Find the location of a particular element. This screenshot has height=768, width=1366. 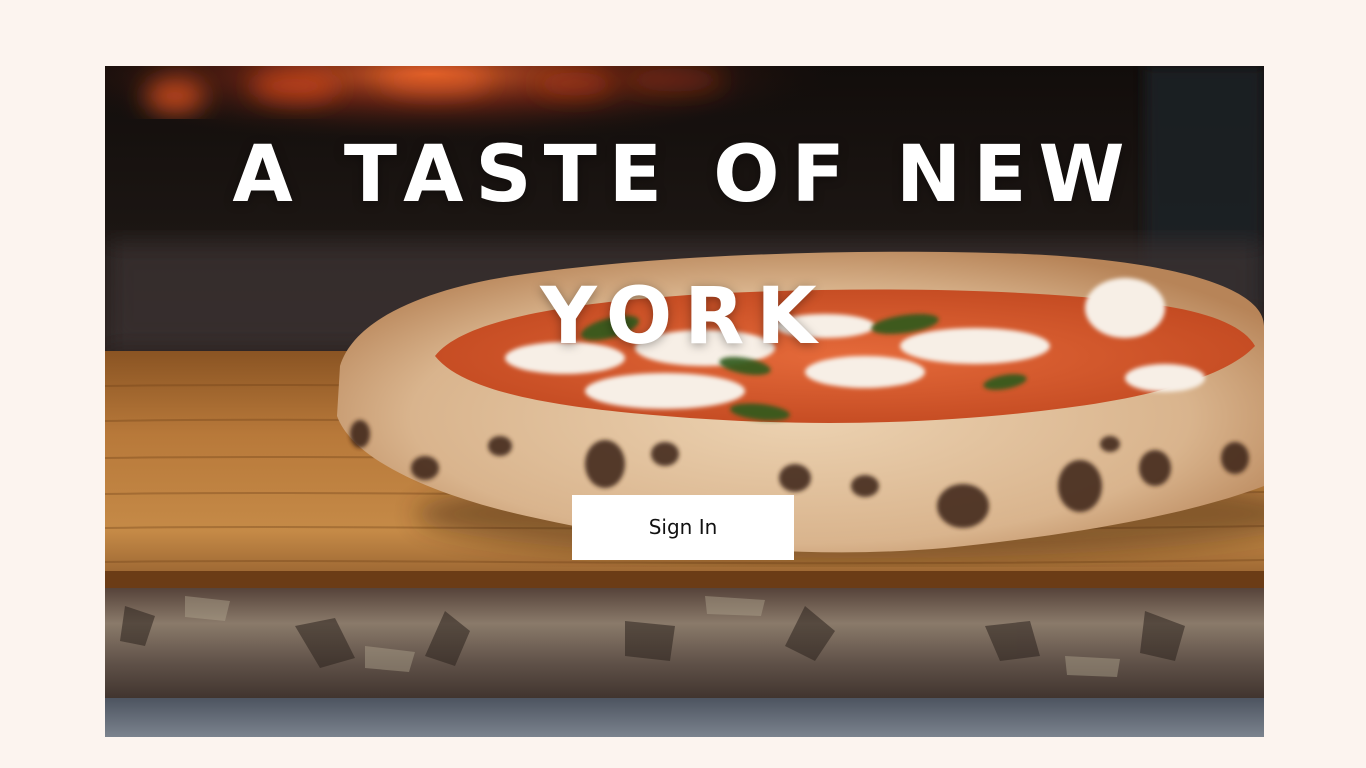

sign-in-button: Sign In is located at coordinates (683, 527).